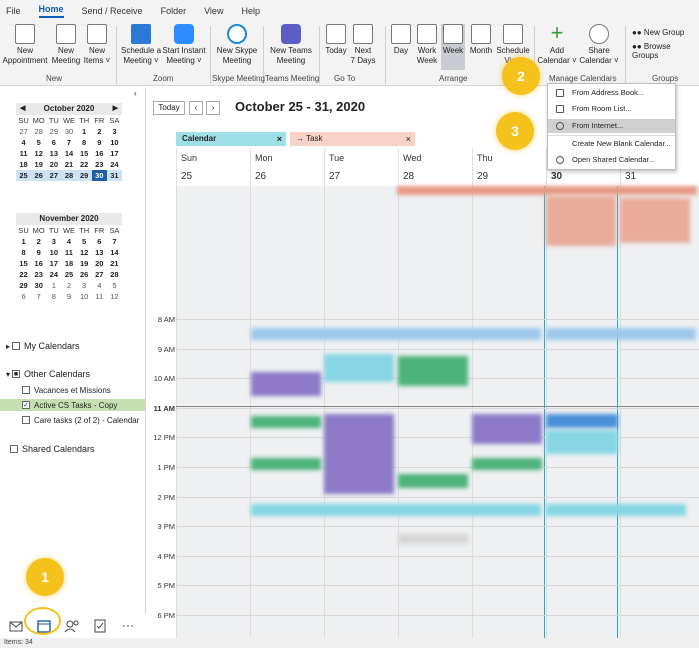  I want to click on today-button: Today, so click(169, 108).